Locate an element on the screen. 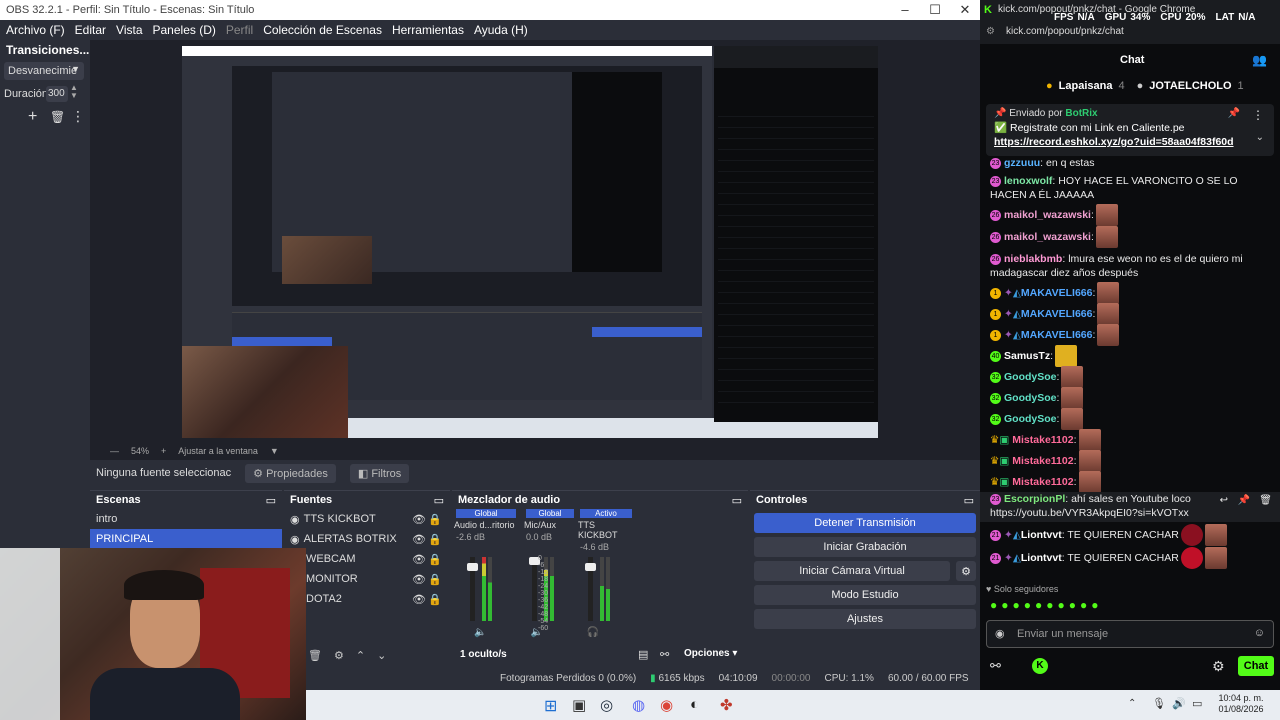  site-info-icon: ⚙ is located at coordinates (990, 31).